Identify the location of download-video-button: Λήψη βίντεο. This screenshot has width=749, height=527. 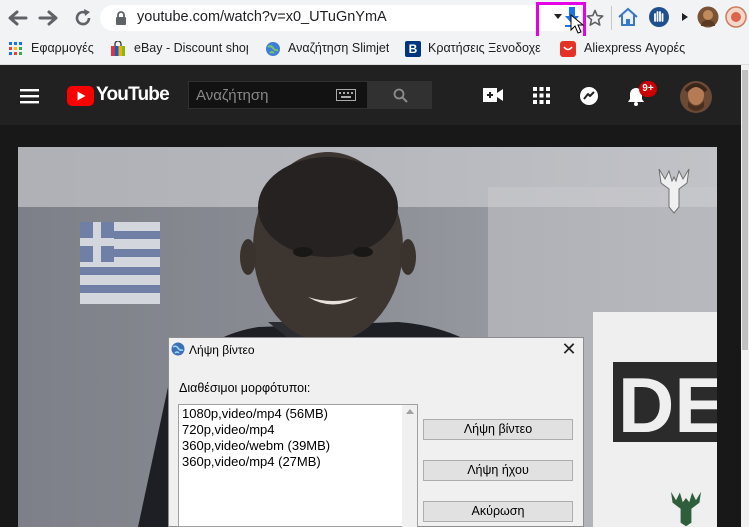
(498, 429).